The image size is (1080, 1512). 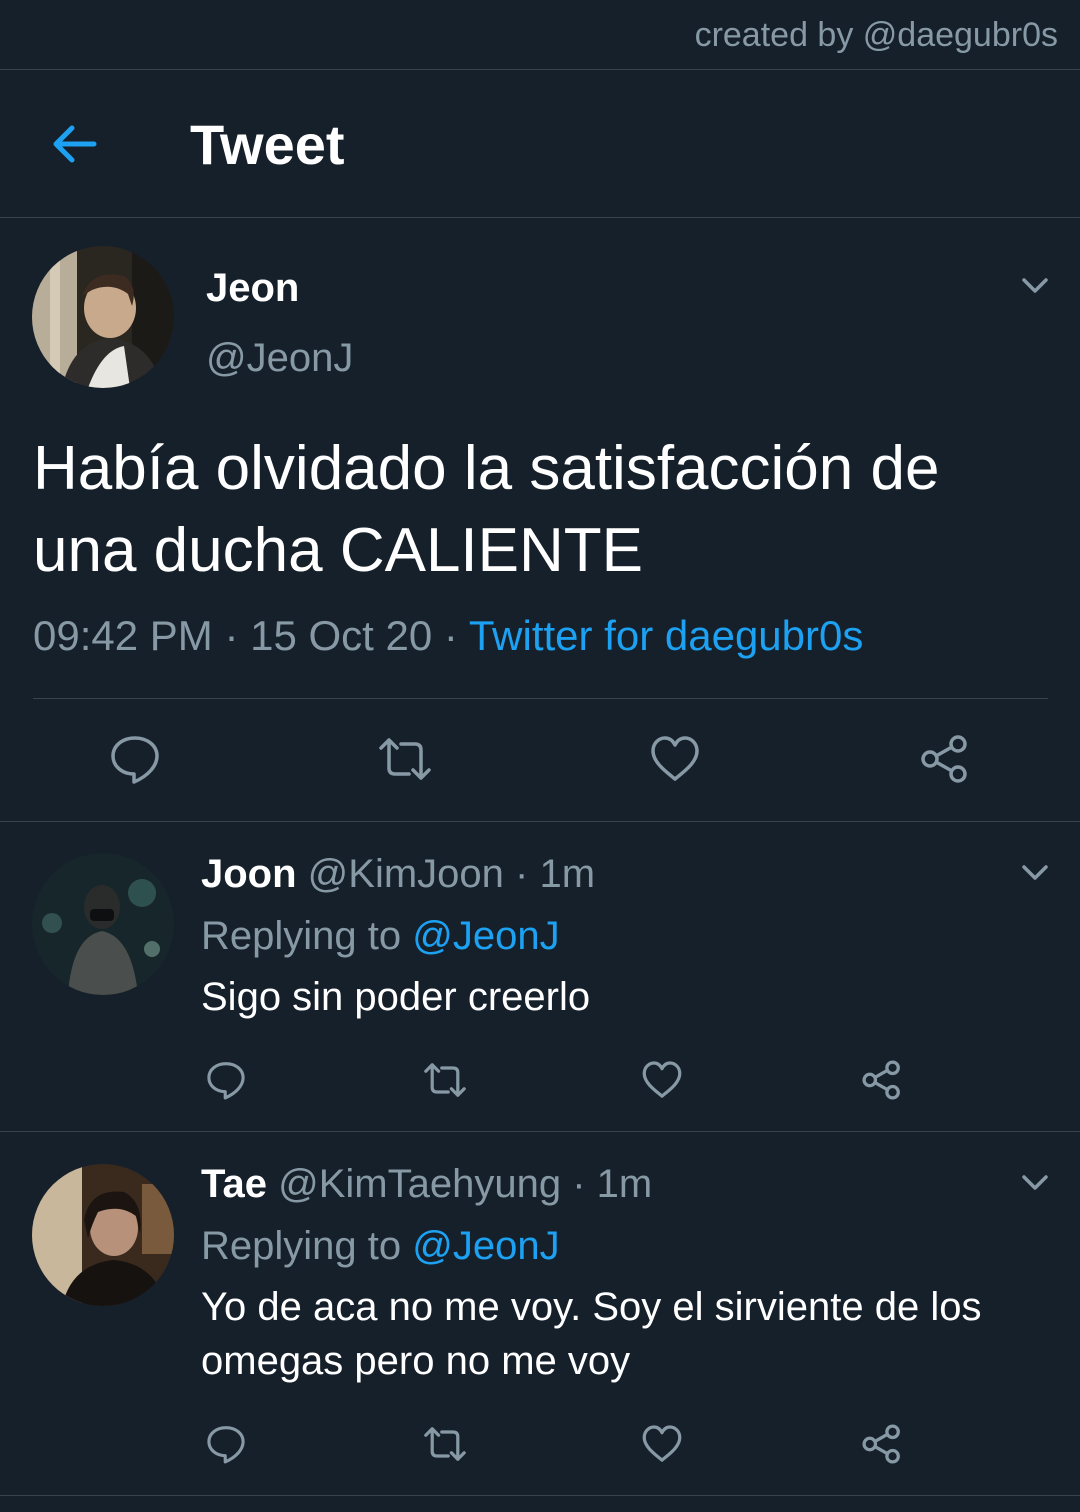 What do you see at coordinates (341, 635) in the screenshot?
I see `tweet-date: 15 Oct 20` at bounding box center [341, 635].